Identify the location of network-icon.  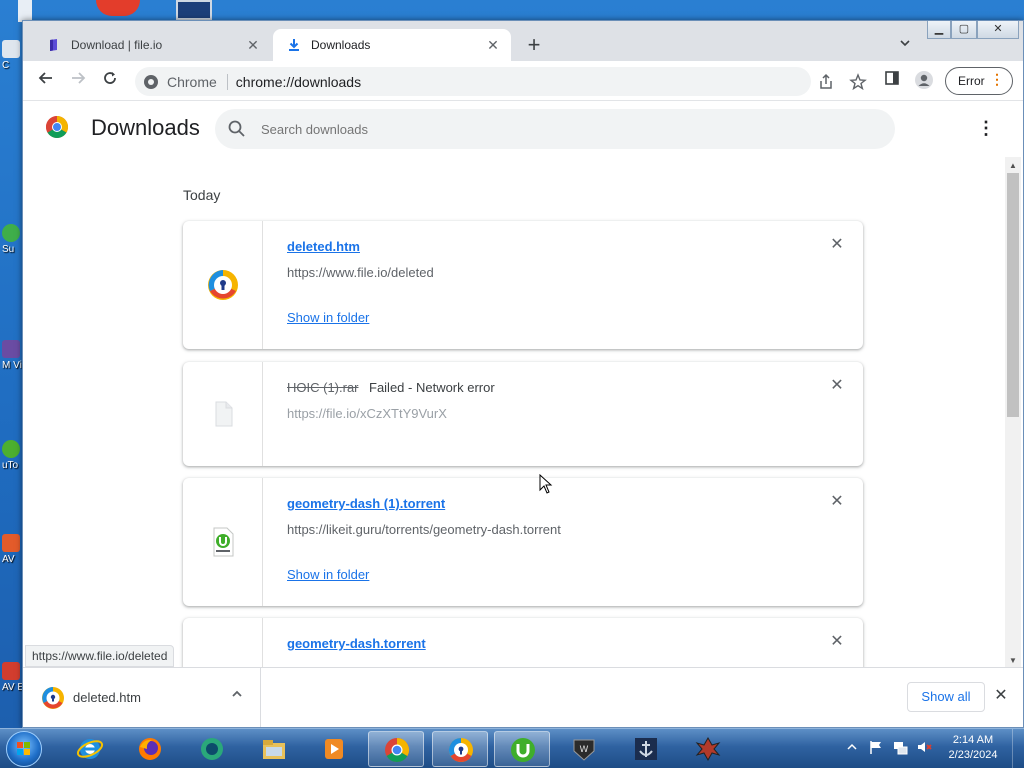
(900, 747).